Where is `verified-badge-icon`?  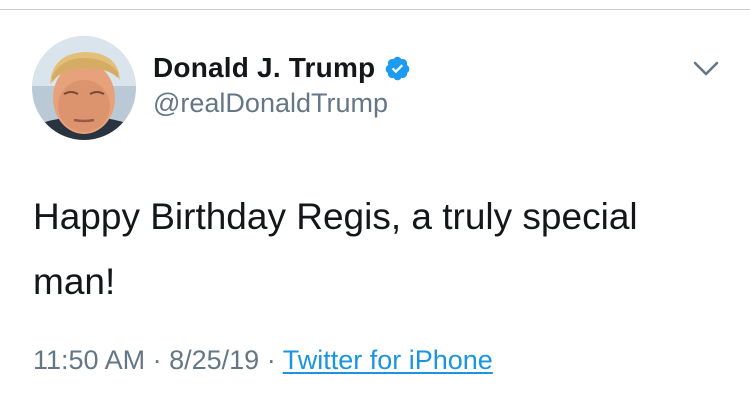 verified-badge-icon is located at coordinates (397, 68).